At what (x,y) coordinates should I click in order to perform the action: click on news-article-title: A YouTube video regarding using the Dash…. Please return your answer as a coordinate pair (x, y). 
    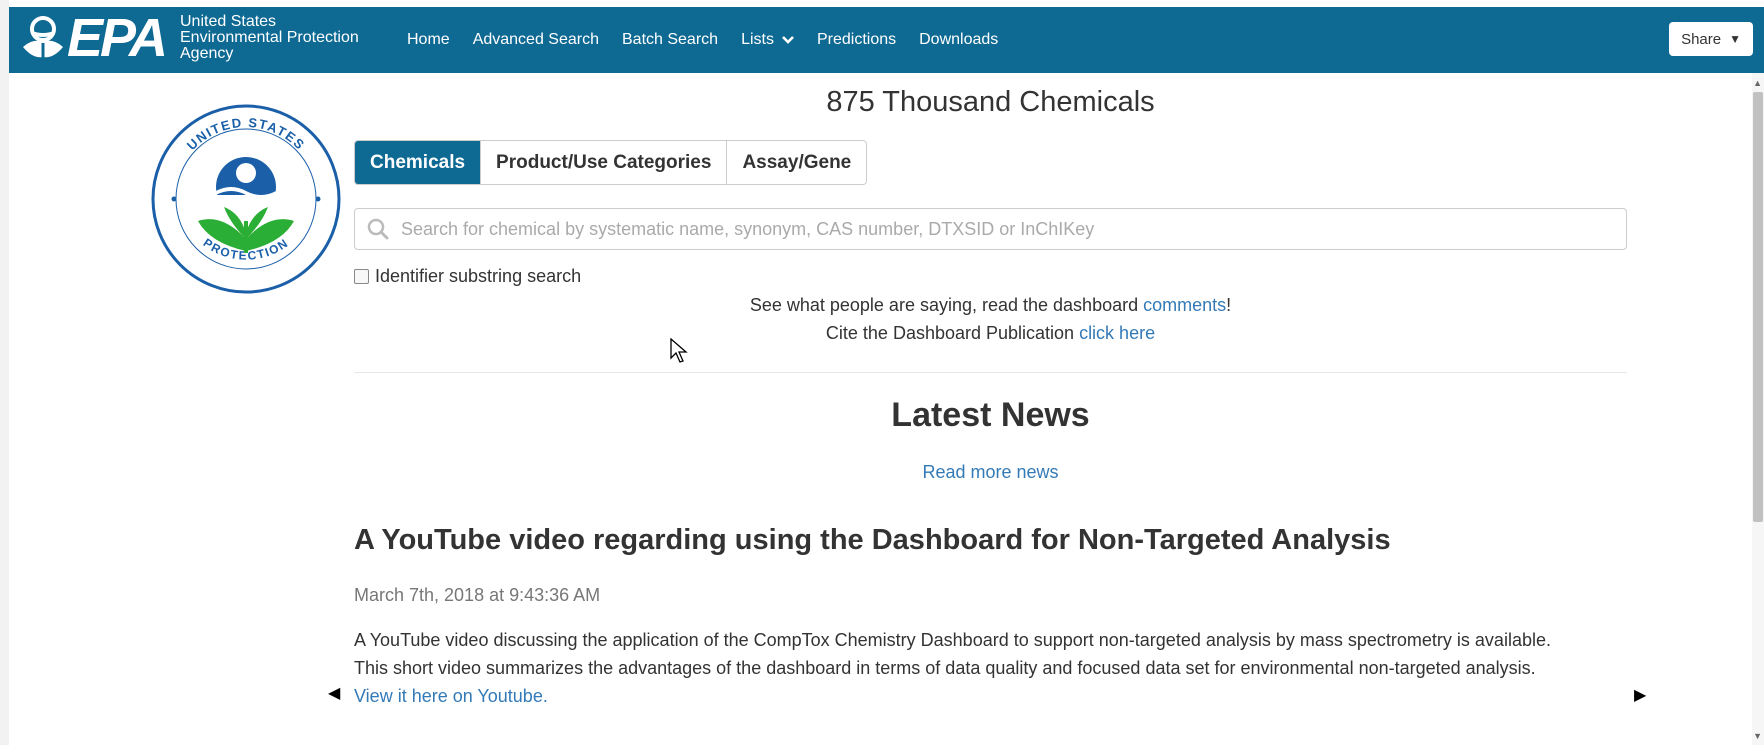
    Looking at the image, I should click on (872, 540).